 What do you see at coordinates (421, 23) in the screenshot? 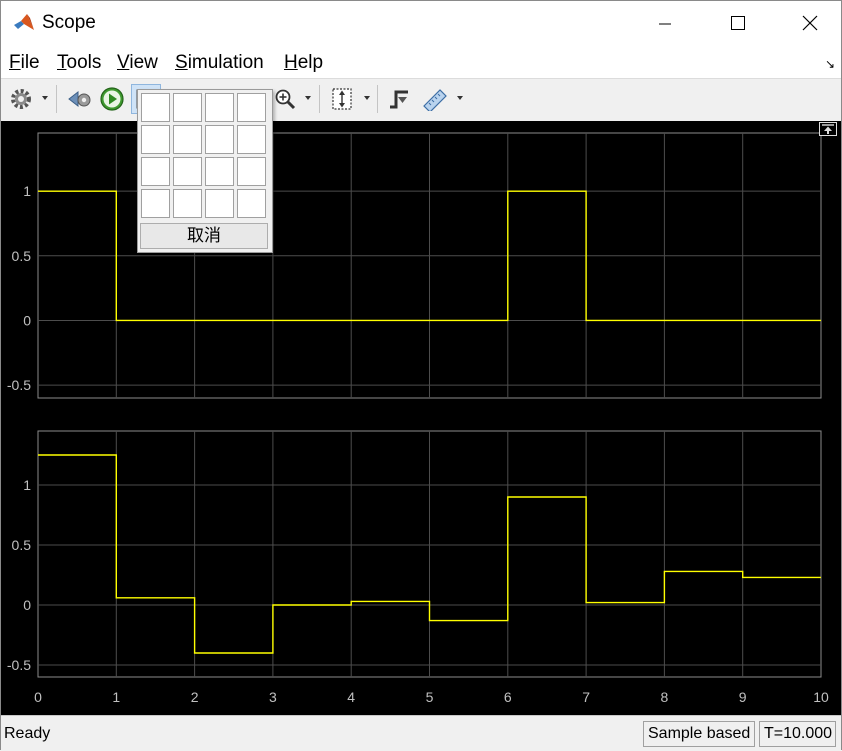
I see `title-bar: Scope` at bounding box center [421, 23].